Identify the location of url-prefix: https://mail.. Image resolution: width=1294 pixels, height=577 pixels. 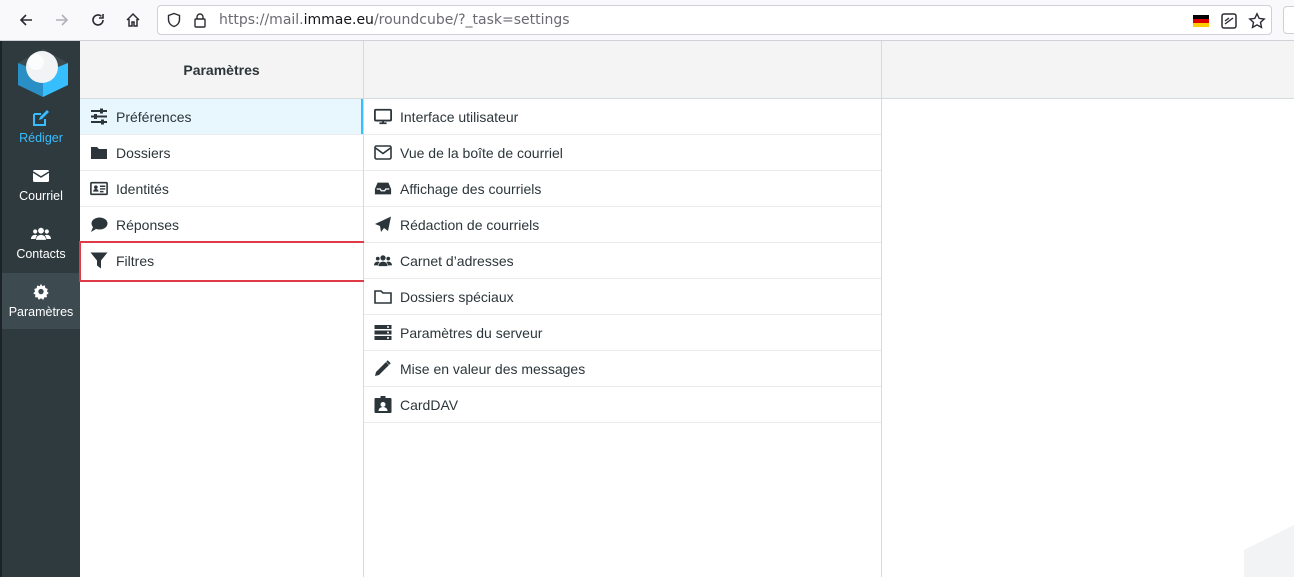
(261, 20).